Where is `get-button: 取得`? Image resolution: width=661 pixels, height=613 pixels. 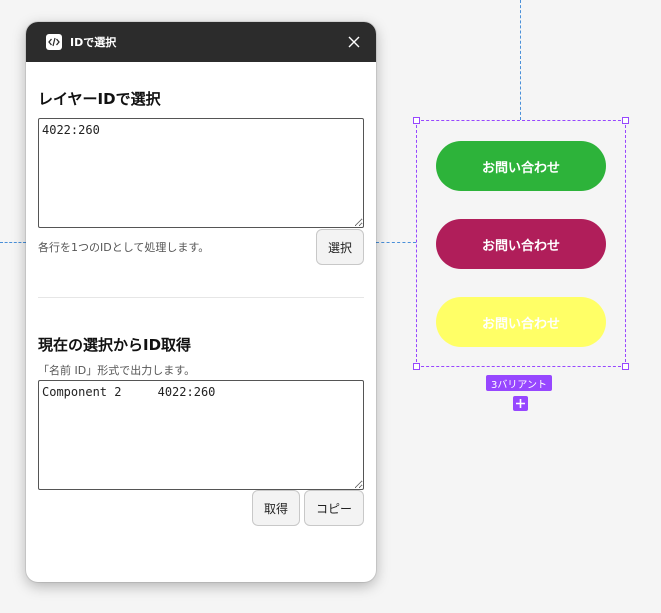
get-button: 取得 is located at coordinates (275, 508).